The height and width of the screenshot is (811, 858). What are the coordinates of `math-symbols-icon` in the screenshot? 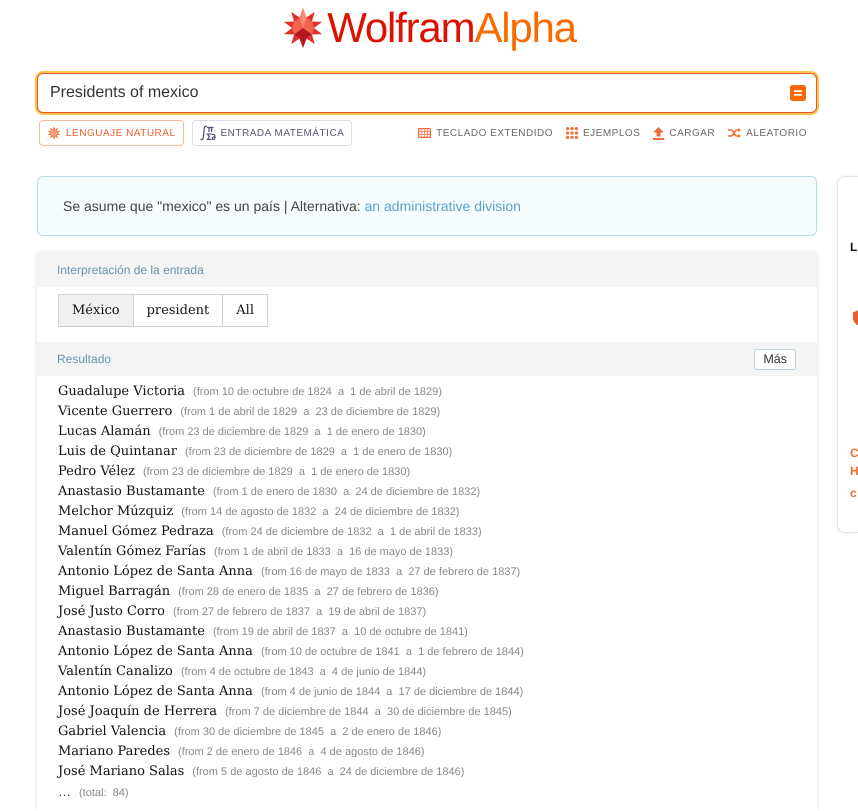 It's located at (208, 133).